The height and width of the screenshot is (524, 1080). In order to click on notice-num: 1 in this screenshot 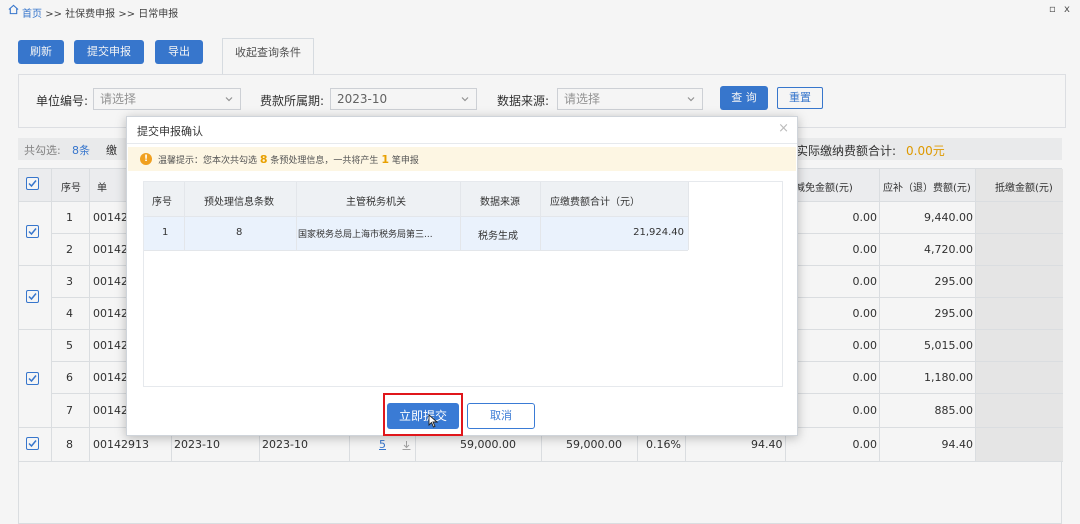, I will do `click(385, 159)`.